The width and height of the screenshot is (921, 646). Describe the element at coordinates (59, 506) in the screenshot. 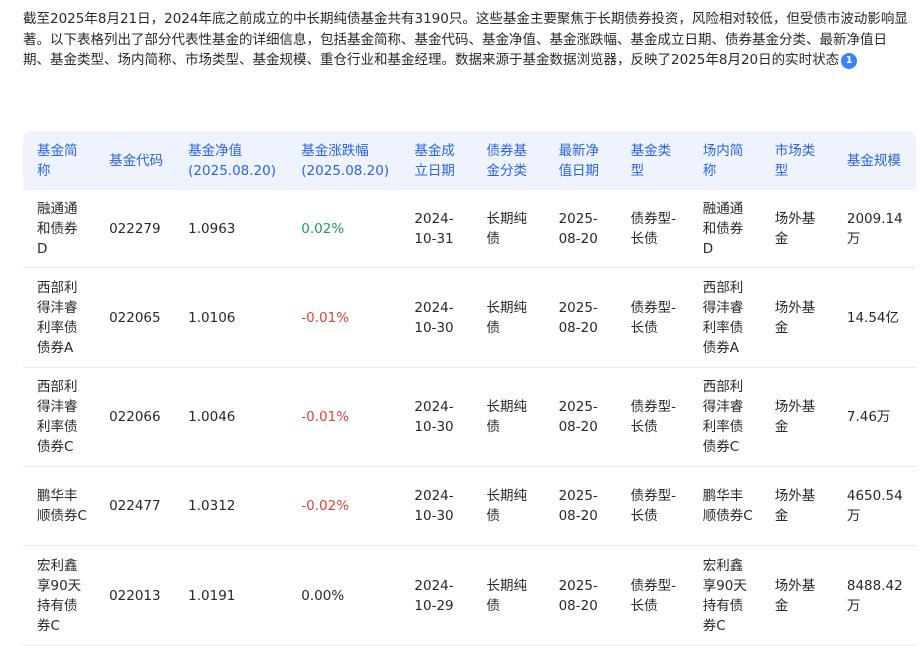

I see `cell-fund-name: 鹏华丰顺债券C` at that location.